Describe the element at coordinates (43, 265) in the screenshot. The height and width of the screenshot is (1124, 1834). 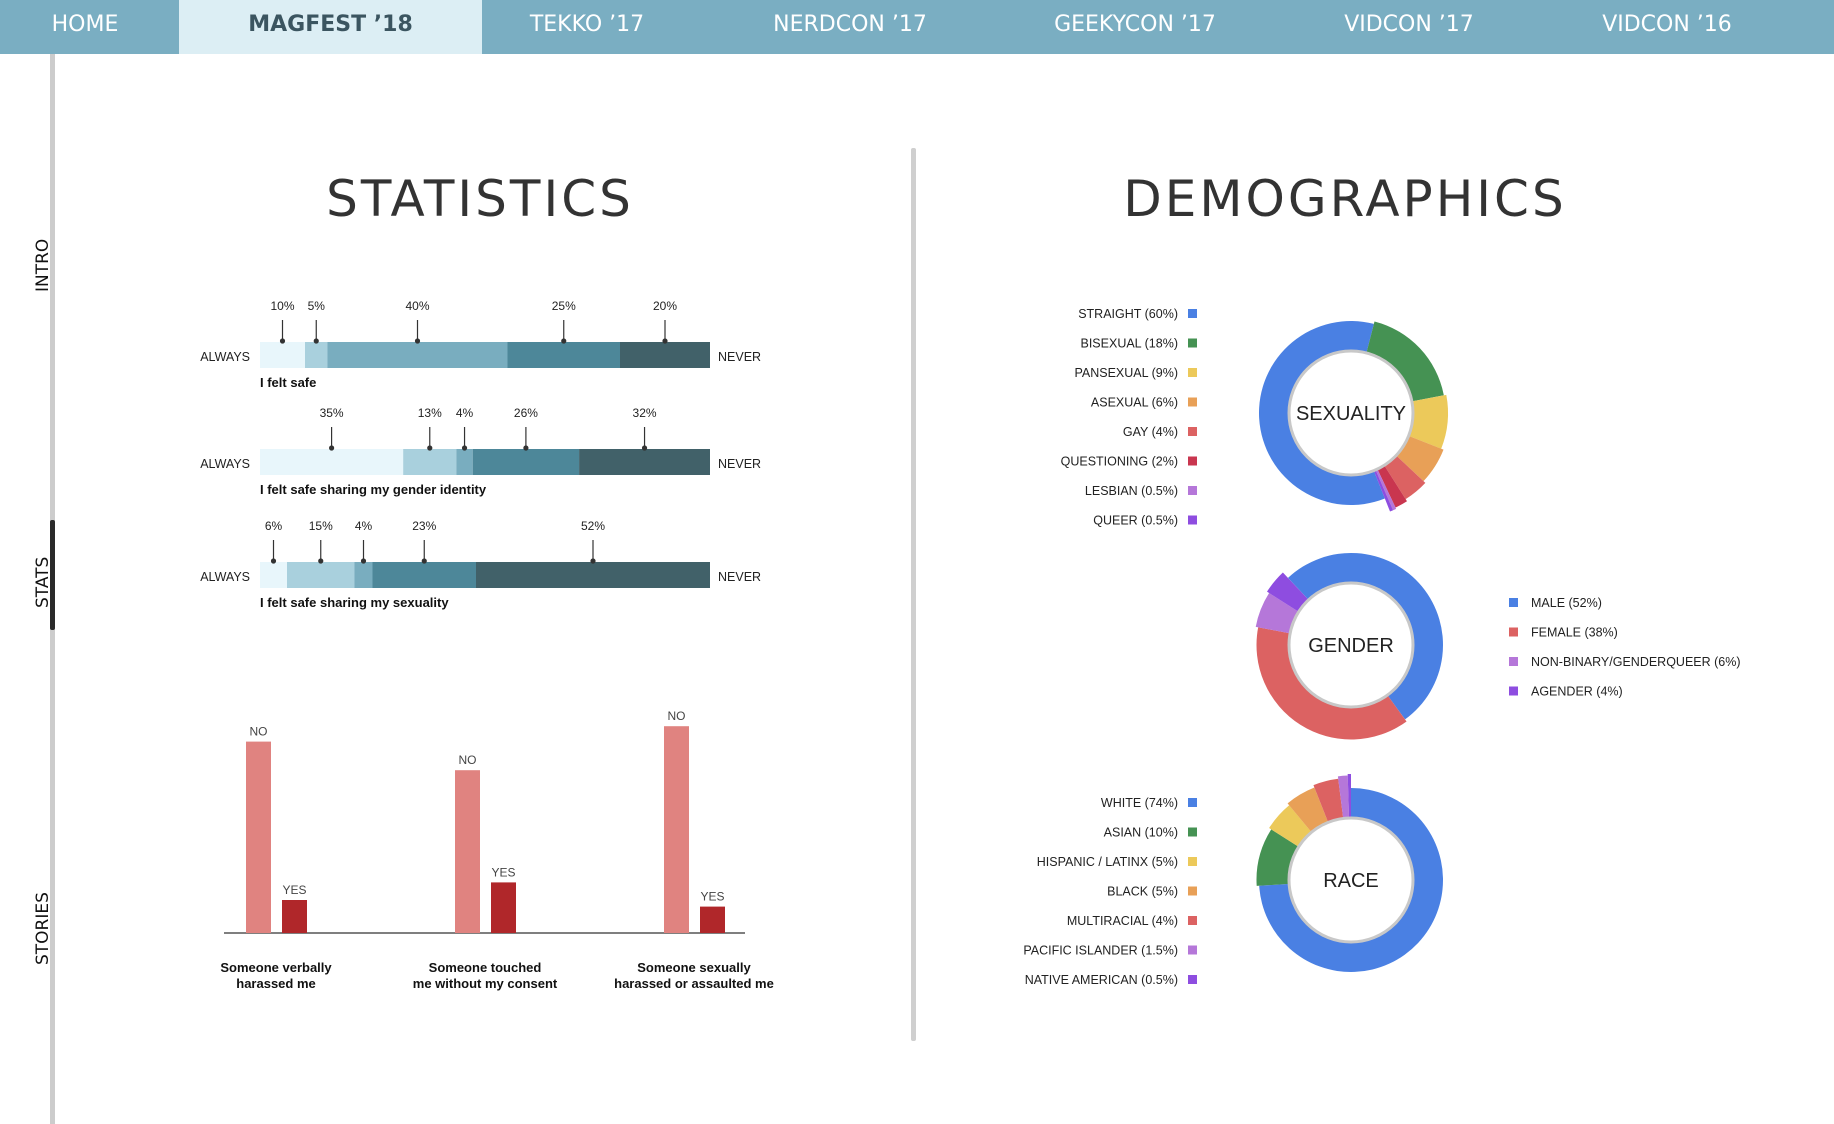
I see `sidebar-item-intro: INTRO` at that location.